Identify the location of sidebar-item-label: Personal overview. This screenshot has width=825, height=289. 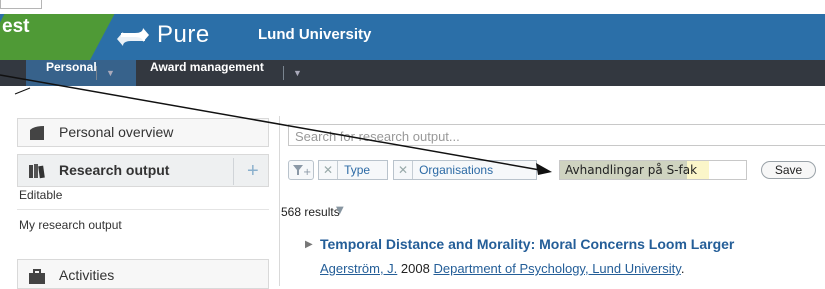
(116, 132).